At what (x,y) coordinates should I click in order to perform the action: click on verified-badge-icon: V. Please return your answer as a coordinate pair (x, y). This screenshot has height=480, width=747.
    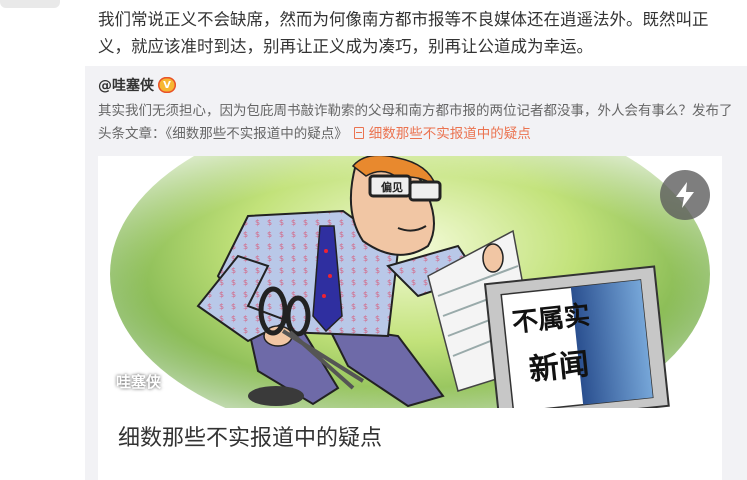
    Looking at the image, I should click on (167, 85).